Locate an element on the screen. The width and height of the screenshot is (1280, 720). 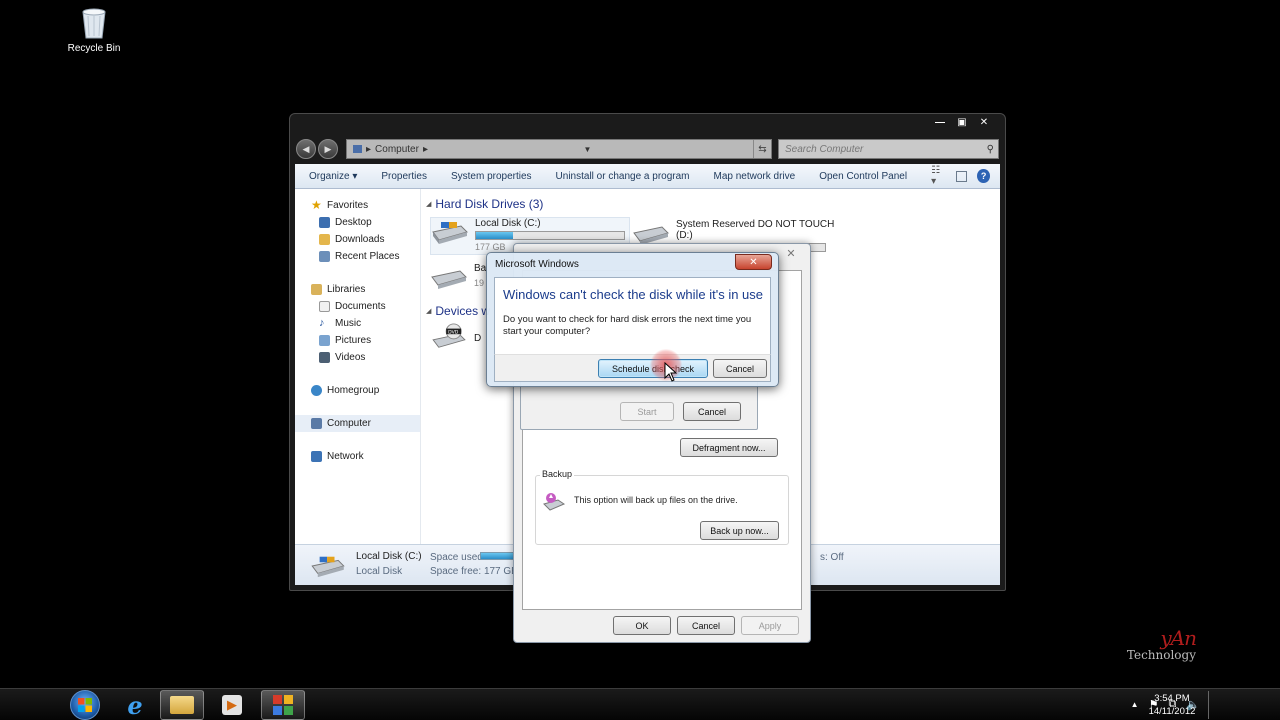
nav-documents: Documents is located at coordinates (357, 306).